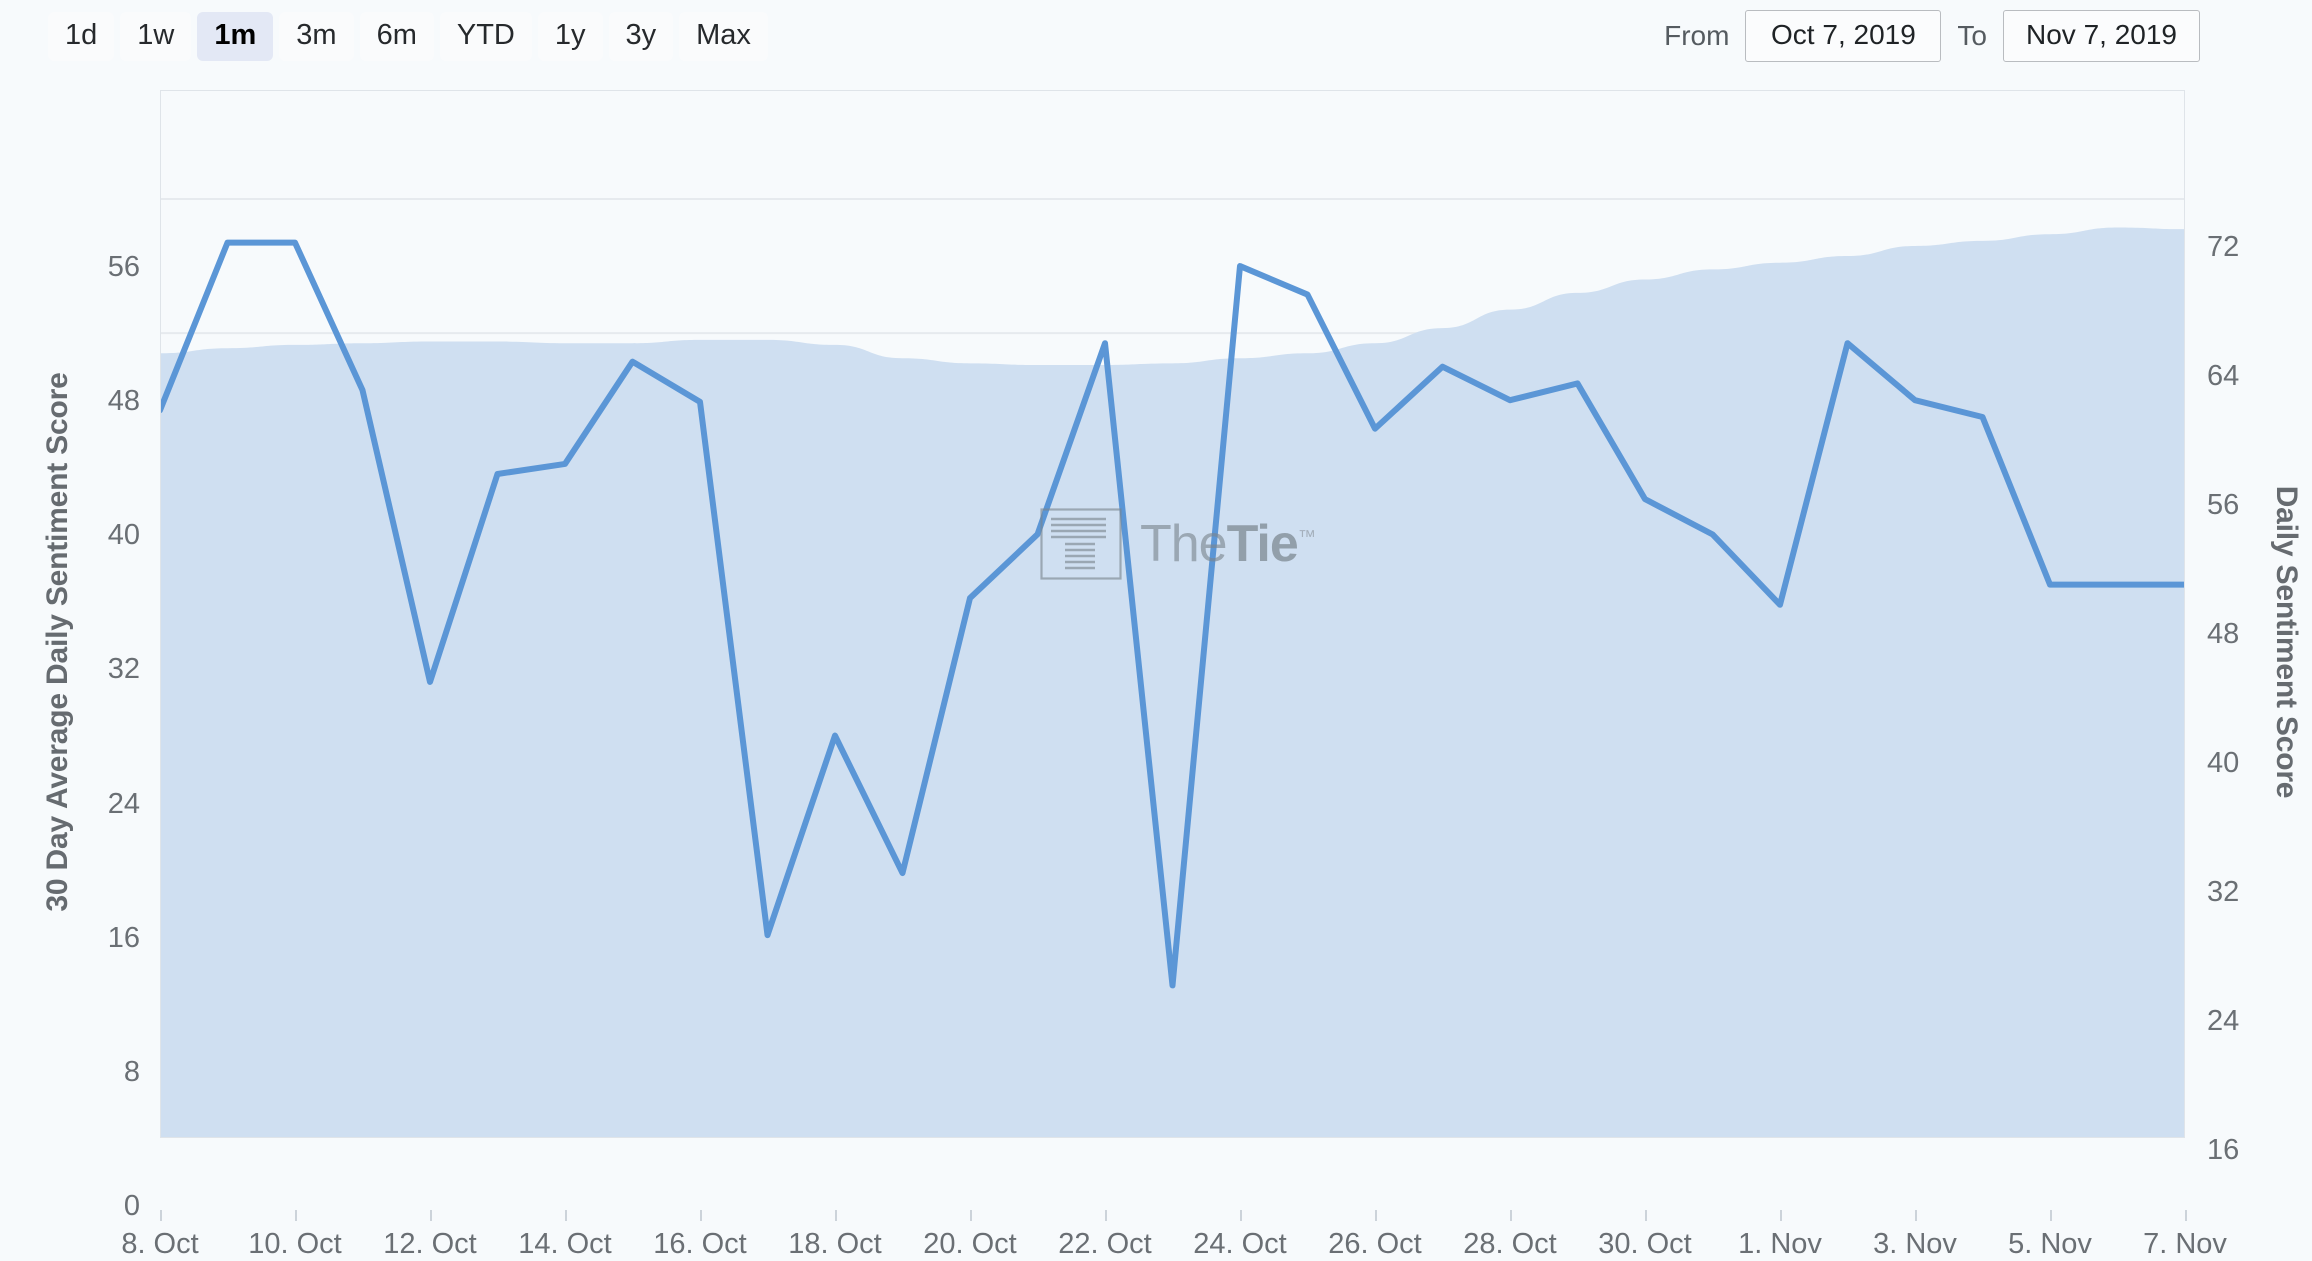  Describe the element at coordinates (1697, 35) in the screenshot. I see `from-label: From` at that location.